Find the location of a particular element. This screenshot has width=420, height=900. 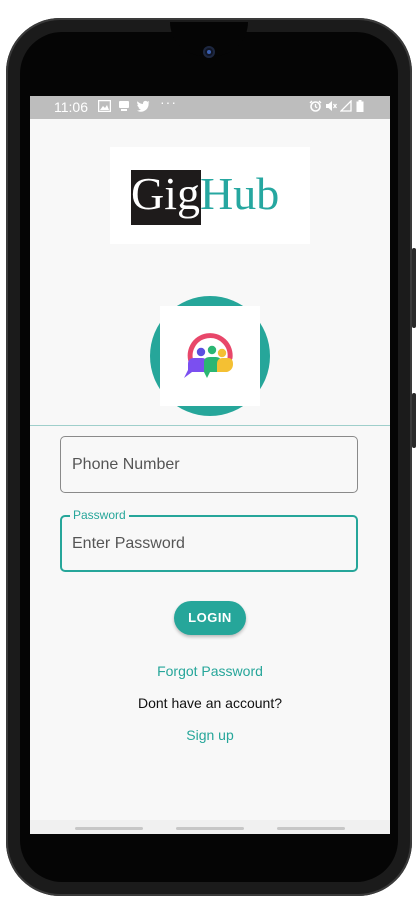

password-field: Password Enter Password is located at coordinates (209, 540).